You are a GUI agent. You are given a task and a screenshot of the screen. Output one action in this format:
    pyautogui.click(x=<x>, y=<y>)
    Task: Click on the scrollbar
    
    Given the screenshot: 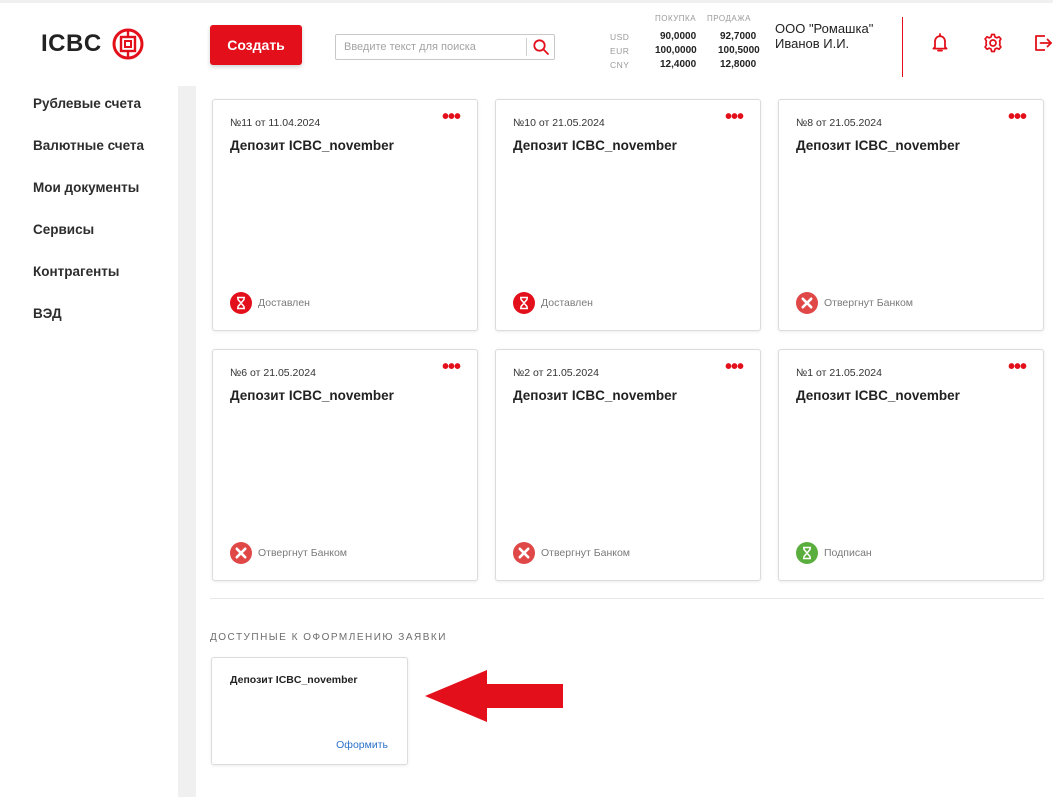 What is the action you would take?
    pyautogui.click(x=187, y=441)
    